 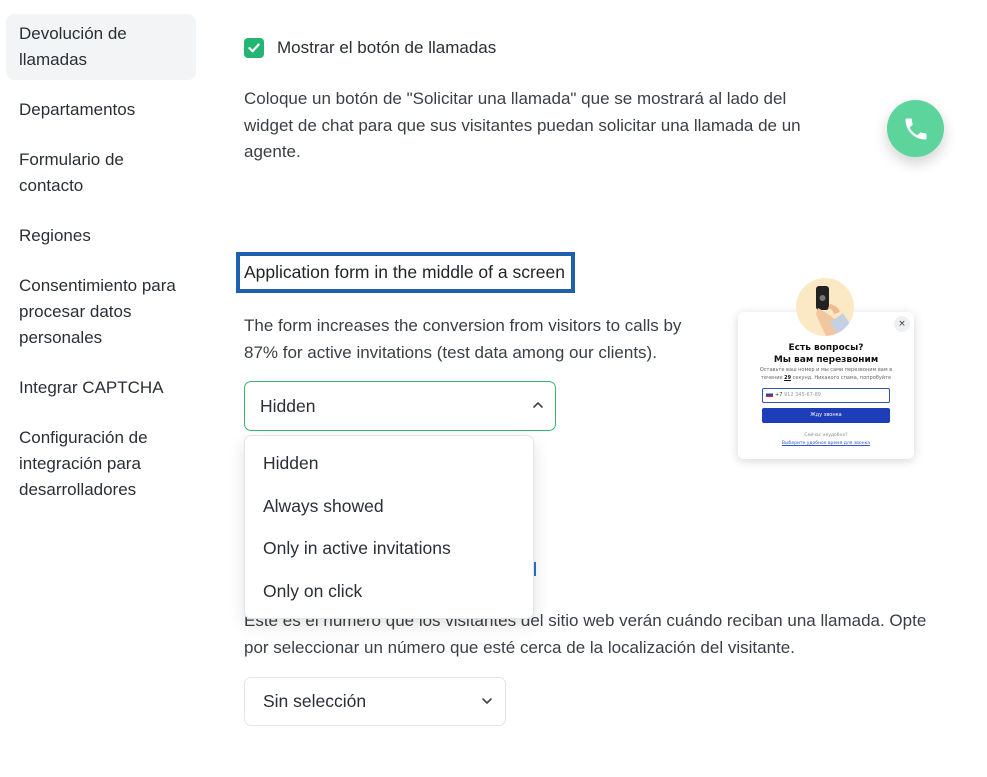 I want to click on sidebar-item-captcha: Integrar CAPTCHA, so click(x=101, y=388).